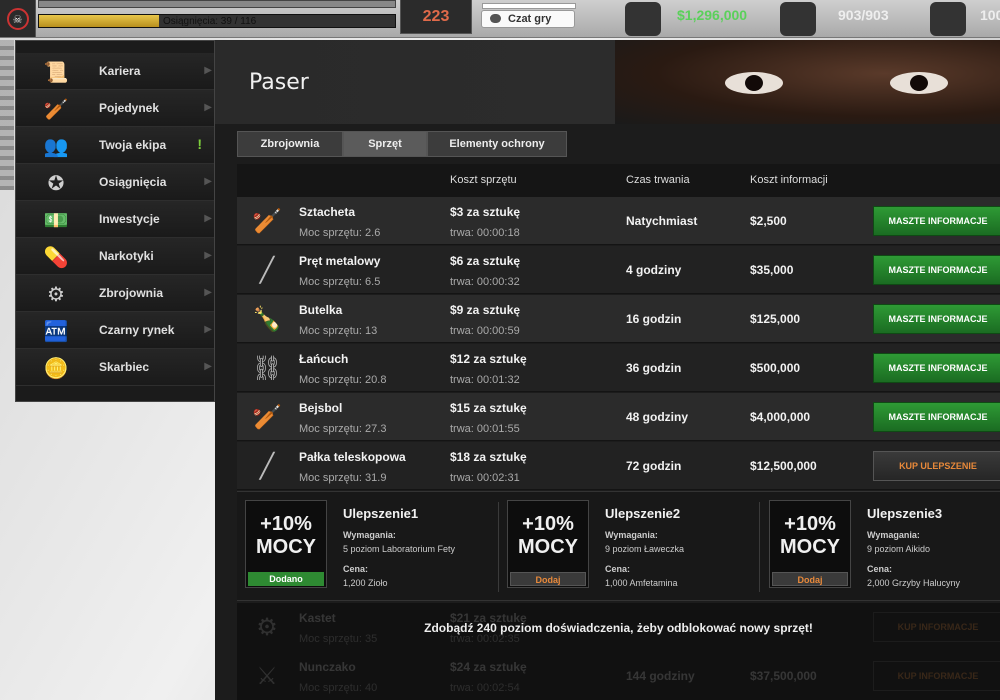  What do you see at coordinates (324, 359) in the screenshot?
I see `item-name: Łańcuch` at bounding box center [324, 359].